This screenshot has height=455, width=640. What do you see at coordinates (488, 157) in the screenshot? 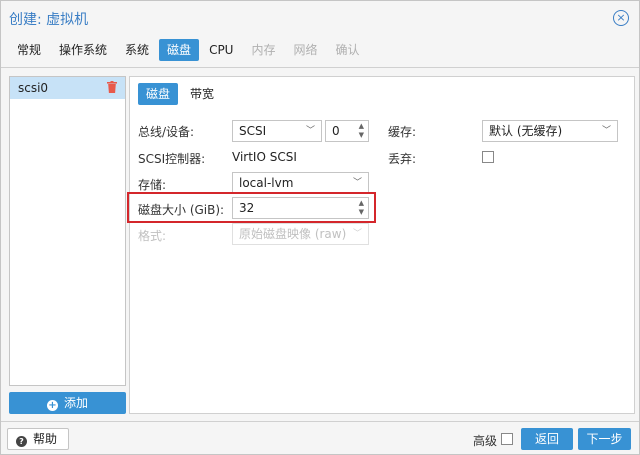
I see `discard-checkbox` at bounding box center [488, 157].